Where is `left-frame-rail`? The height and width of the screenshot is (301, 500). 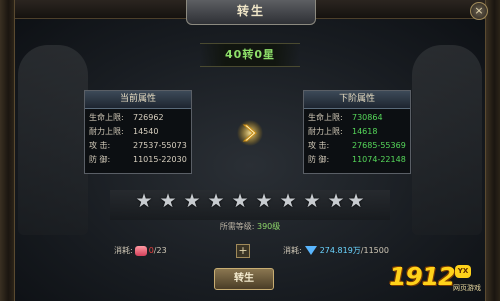
left-frame-rail is located at coordinates (7, 150).